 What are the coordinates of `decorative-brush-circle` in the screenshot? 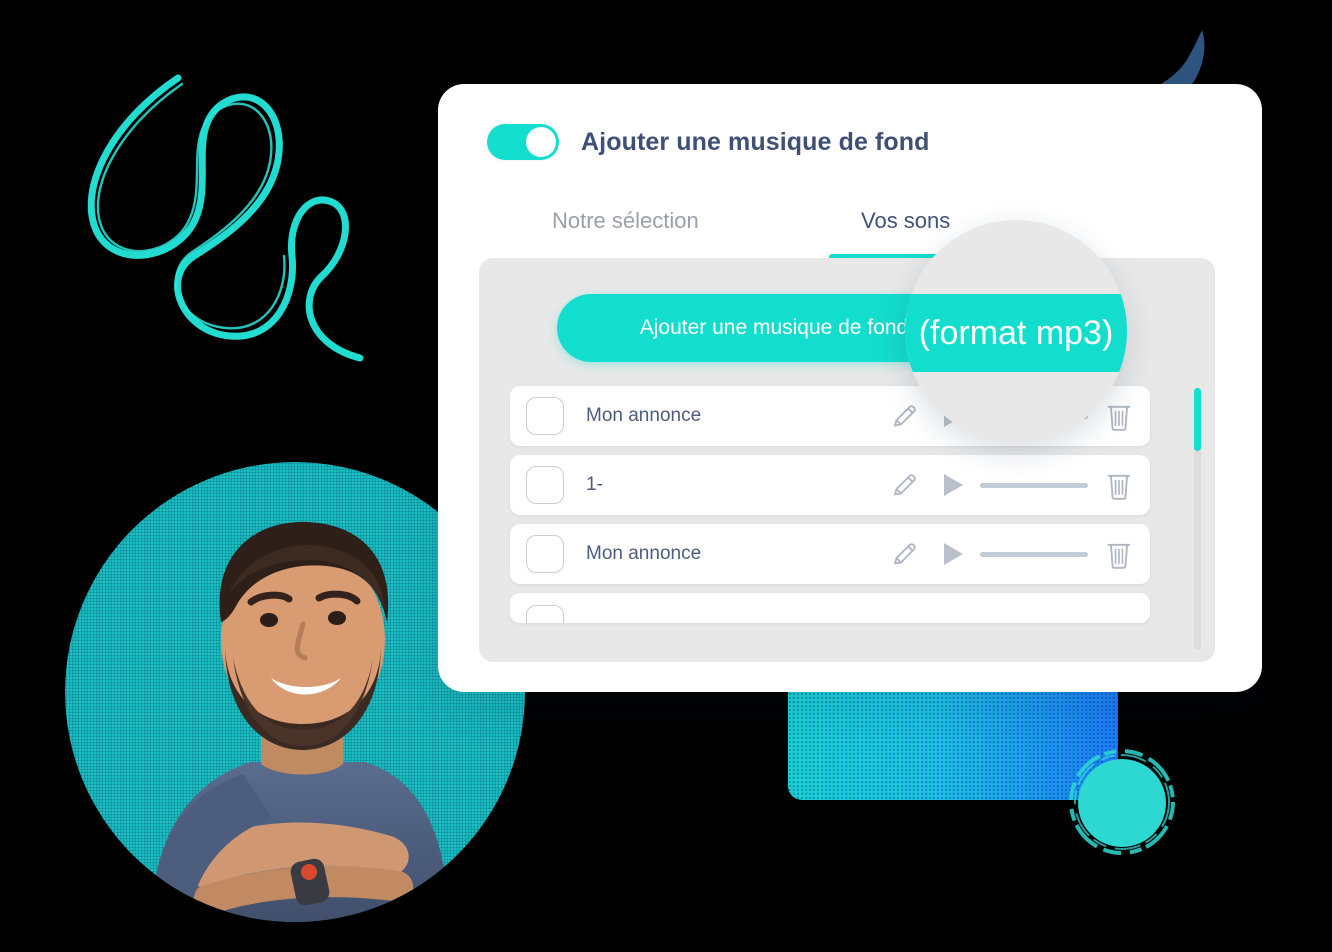 It's located at (1122, 802).